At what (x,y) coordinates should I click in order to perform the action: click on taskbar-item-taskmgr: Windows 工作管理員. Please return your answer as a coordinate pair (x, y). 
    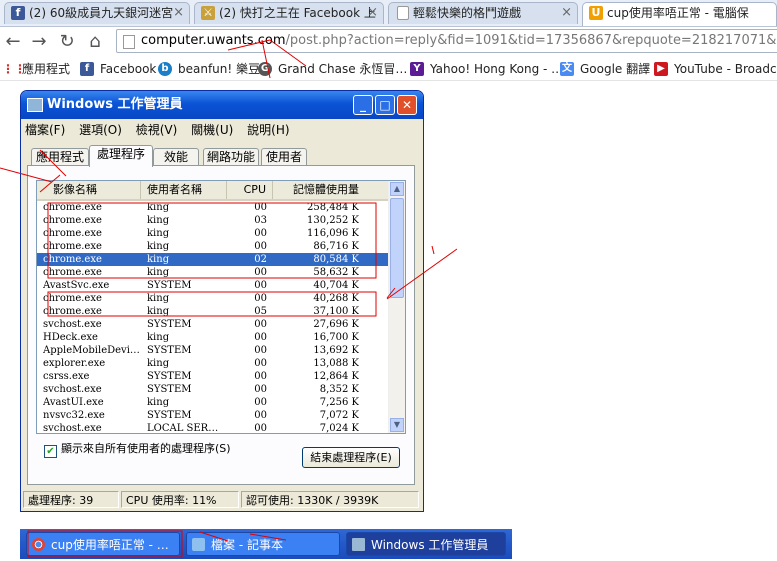
    Looking at the image, I should click on (426, 544).